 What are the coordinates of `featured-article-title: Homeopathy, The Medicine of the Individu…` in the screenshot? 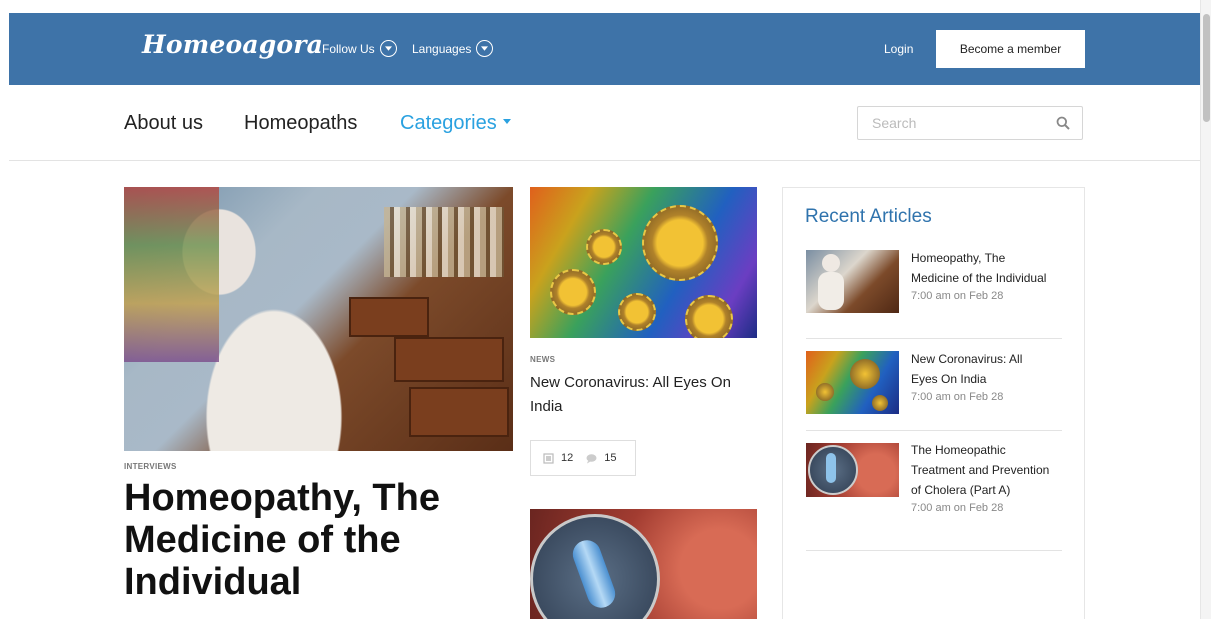 It's located at (314, 540).